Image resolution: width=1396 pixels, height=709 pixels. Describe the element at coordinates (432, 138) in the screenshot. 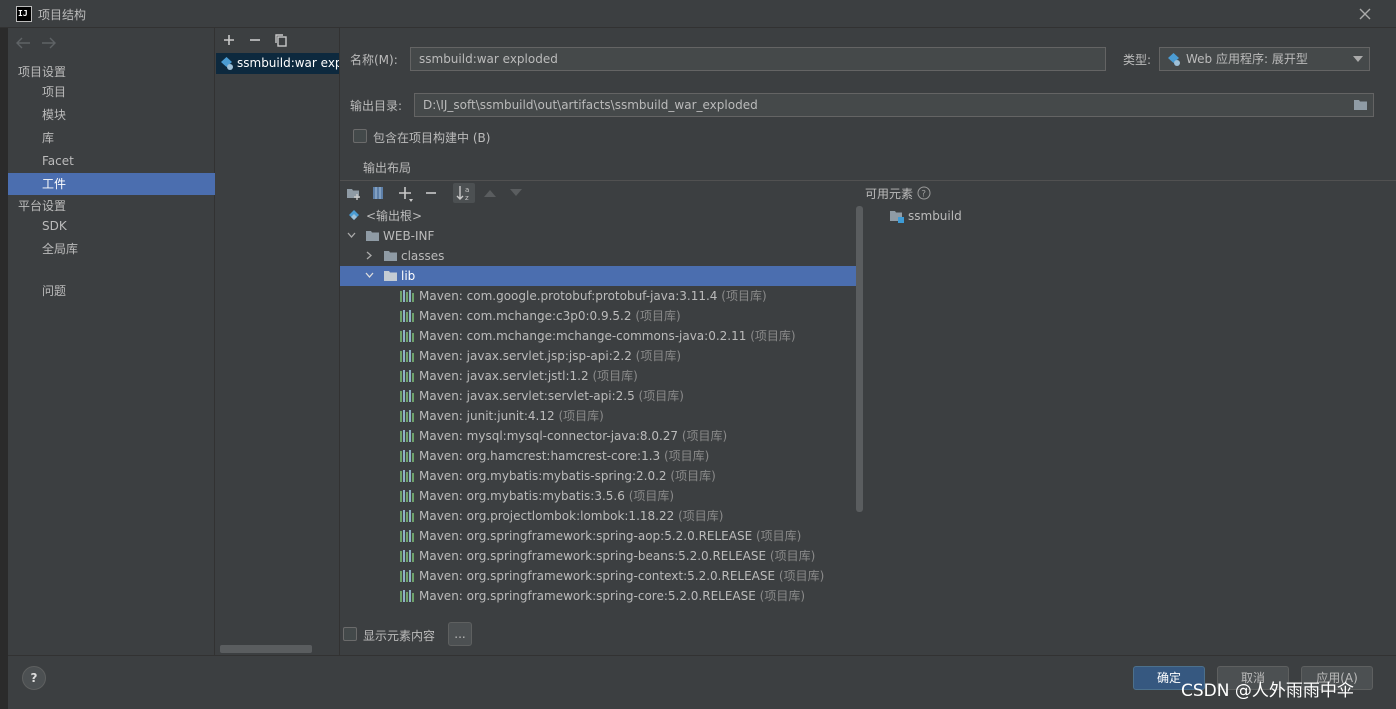

I see `include-in-build-label: 包含在项目构建中 (B)` at that location.